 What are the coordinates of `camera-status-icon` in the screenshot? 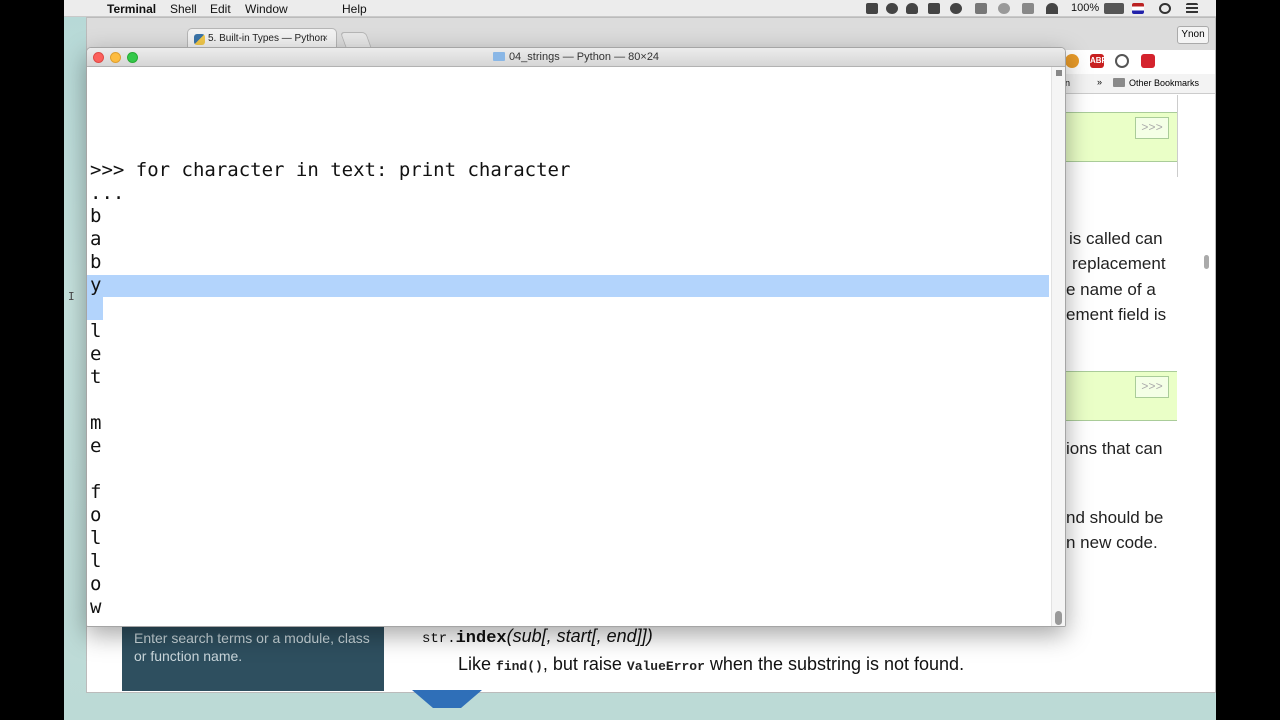 It's located at (872, 8).